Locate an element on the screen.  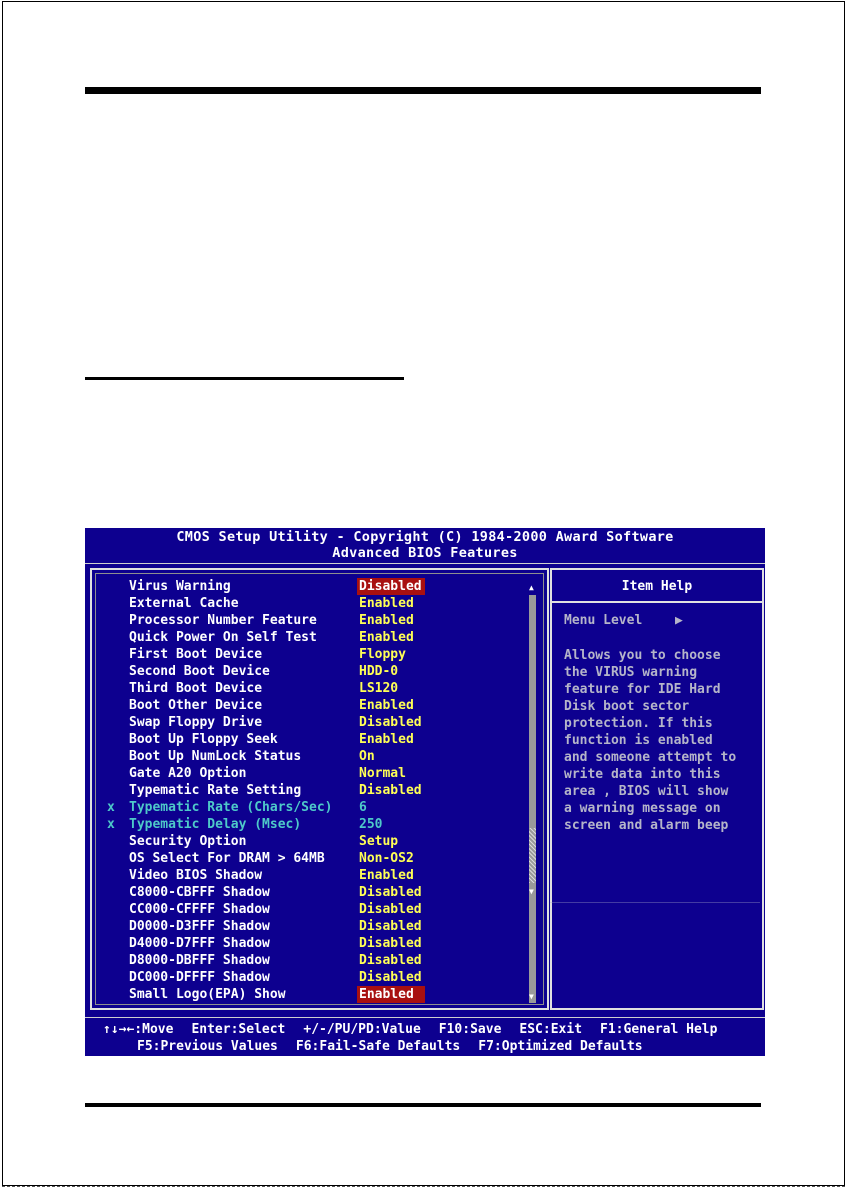
setting-row: Swap Floppy Drive Disabled is located at coordinates (312, 722).